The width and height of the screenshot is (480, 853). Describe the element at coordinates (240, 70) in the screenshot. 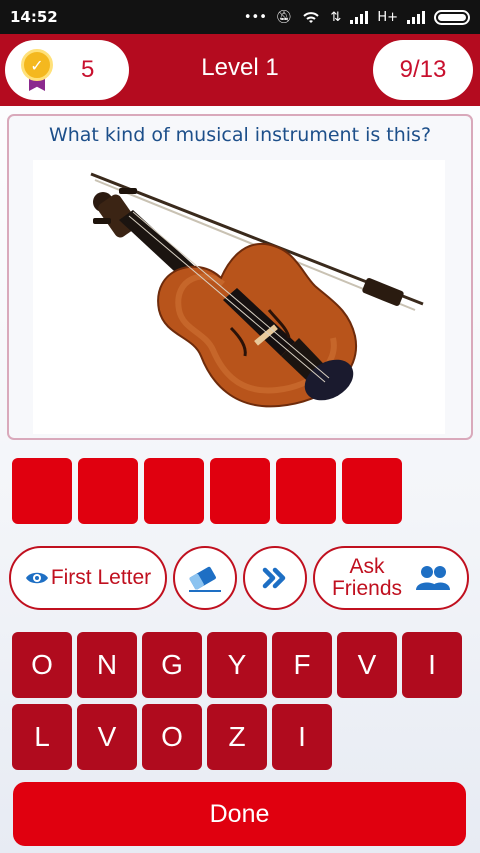

I see `top-bar: ✓ 5 Level 1 9/13` at that location.